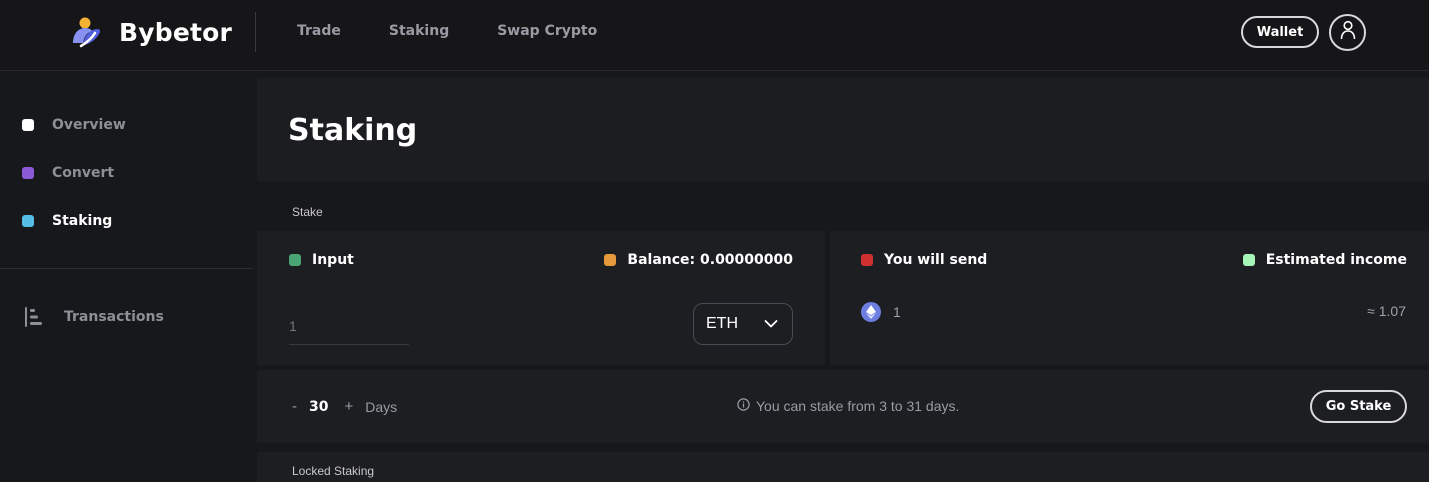  What do you see at coordinates (333, 260) in the screenshot?
I see `input-label-text: Input` at bounding box center [333, 260].